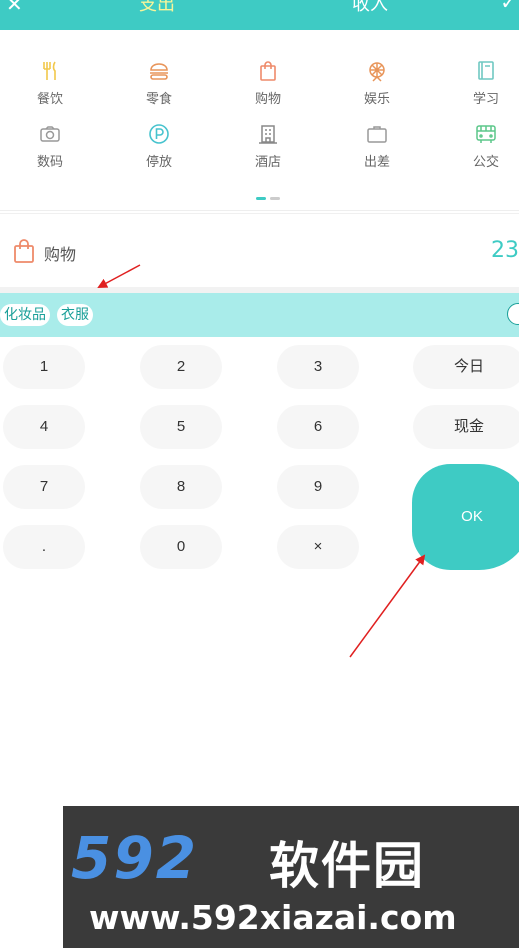  What do you see at coordinates (181, 427) in the screenshot?
I see `key-5: 5` at bounding box center [181, 427].